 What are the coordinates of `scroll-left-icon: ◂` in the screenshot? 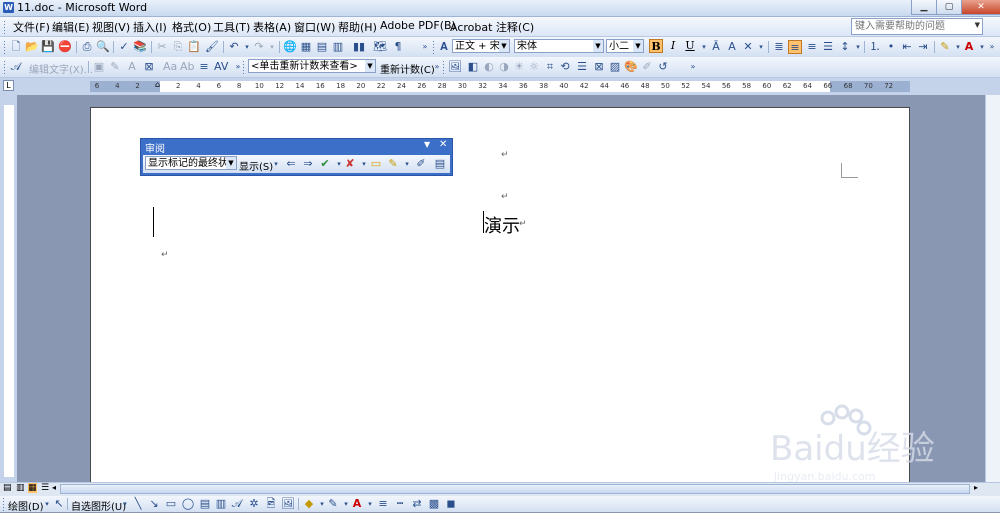 It's located at (54, 487).